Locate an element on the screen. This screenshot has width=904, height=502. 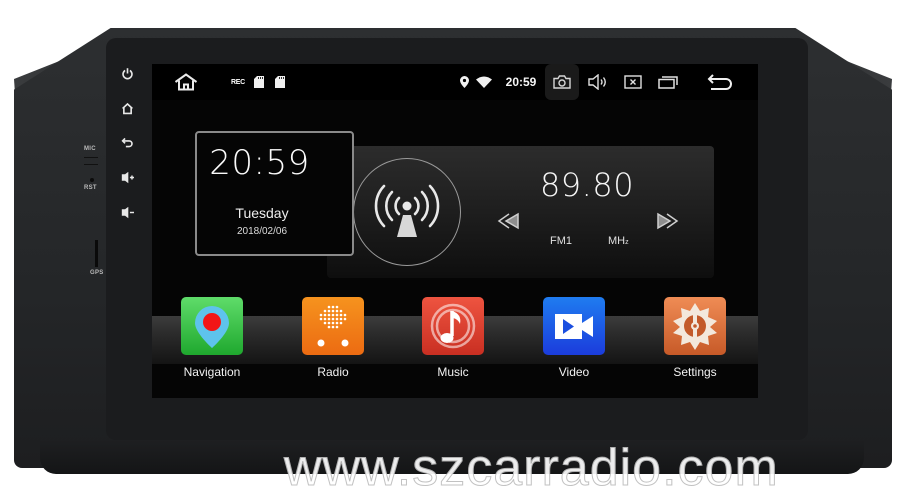
hardware-volume-down-button is located at coordinates (127, 212).